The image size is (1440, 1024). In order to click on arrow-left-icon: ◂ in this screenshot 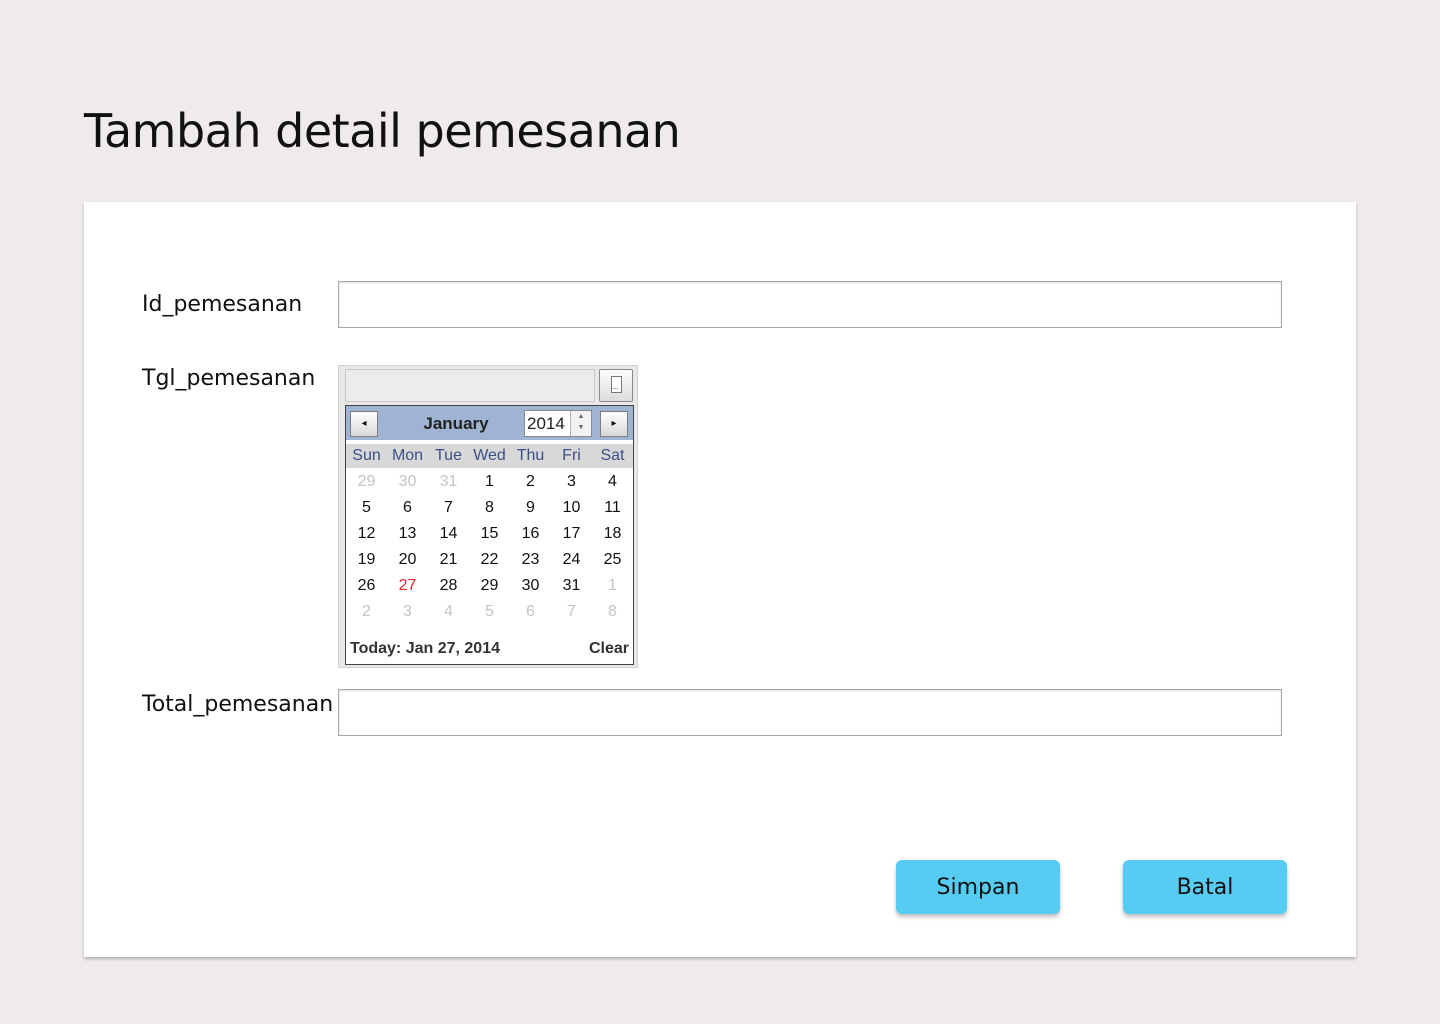, I will do `click(364, 423)`.